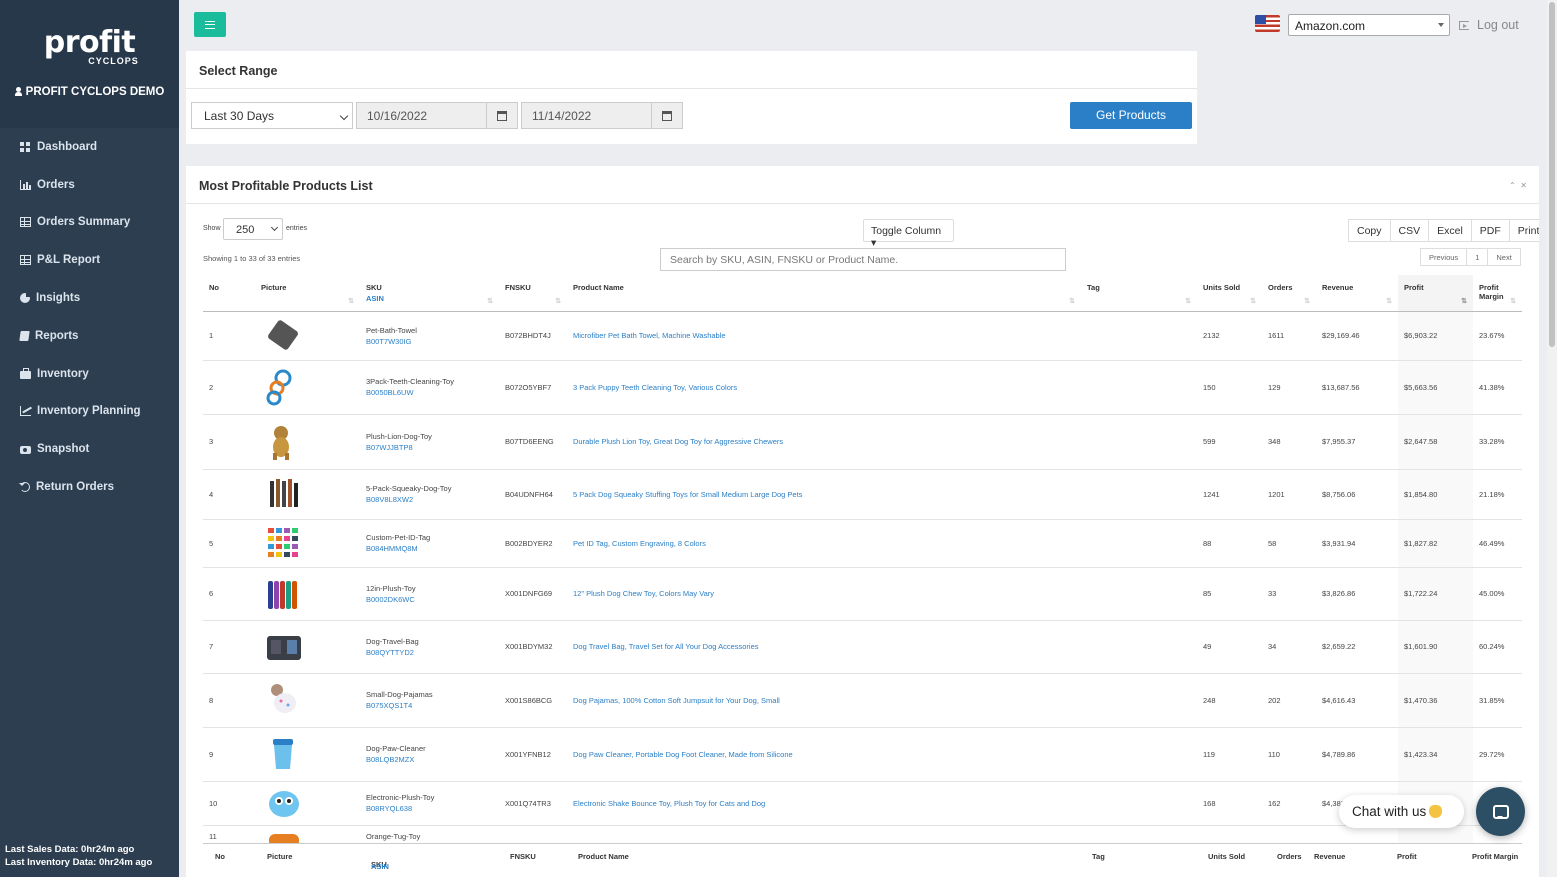 This screenshot has height=877, width=1557. What do you see at coordinates (307, 293) in the screenshot?
I see `column-header-picture: Picture ⇅` at bounding box center [307, 293].